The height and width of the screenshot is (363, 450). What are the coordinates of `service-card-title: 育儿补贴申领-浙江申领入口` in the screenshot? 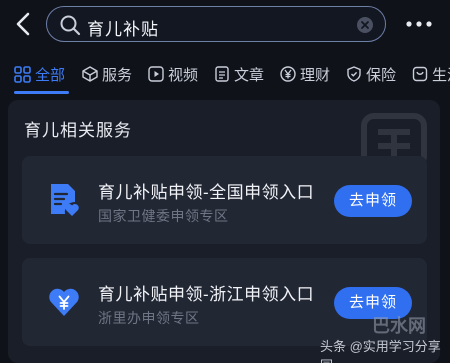 It's located at (206, 294).